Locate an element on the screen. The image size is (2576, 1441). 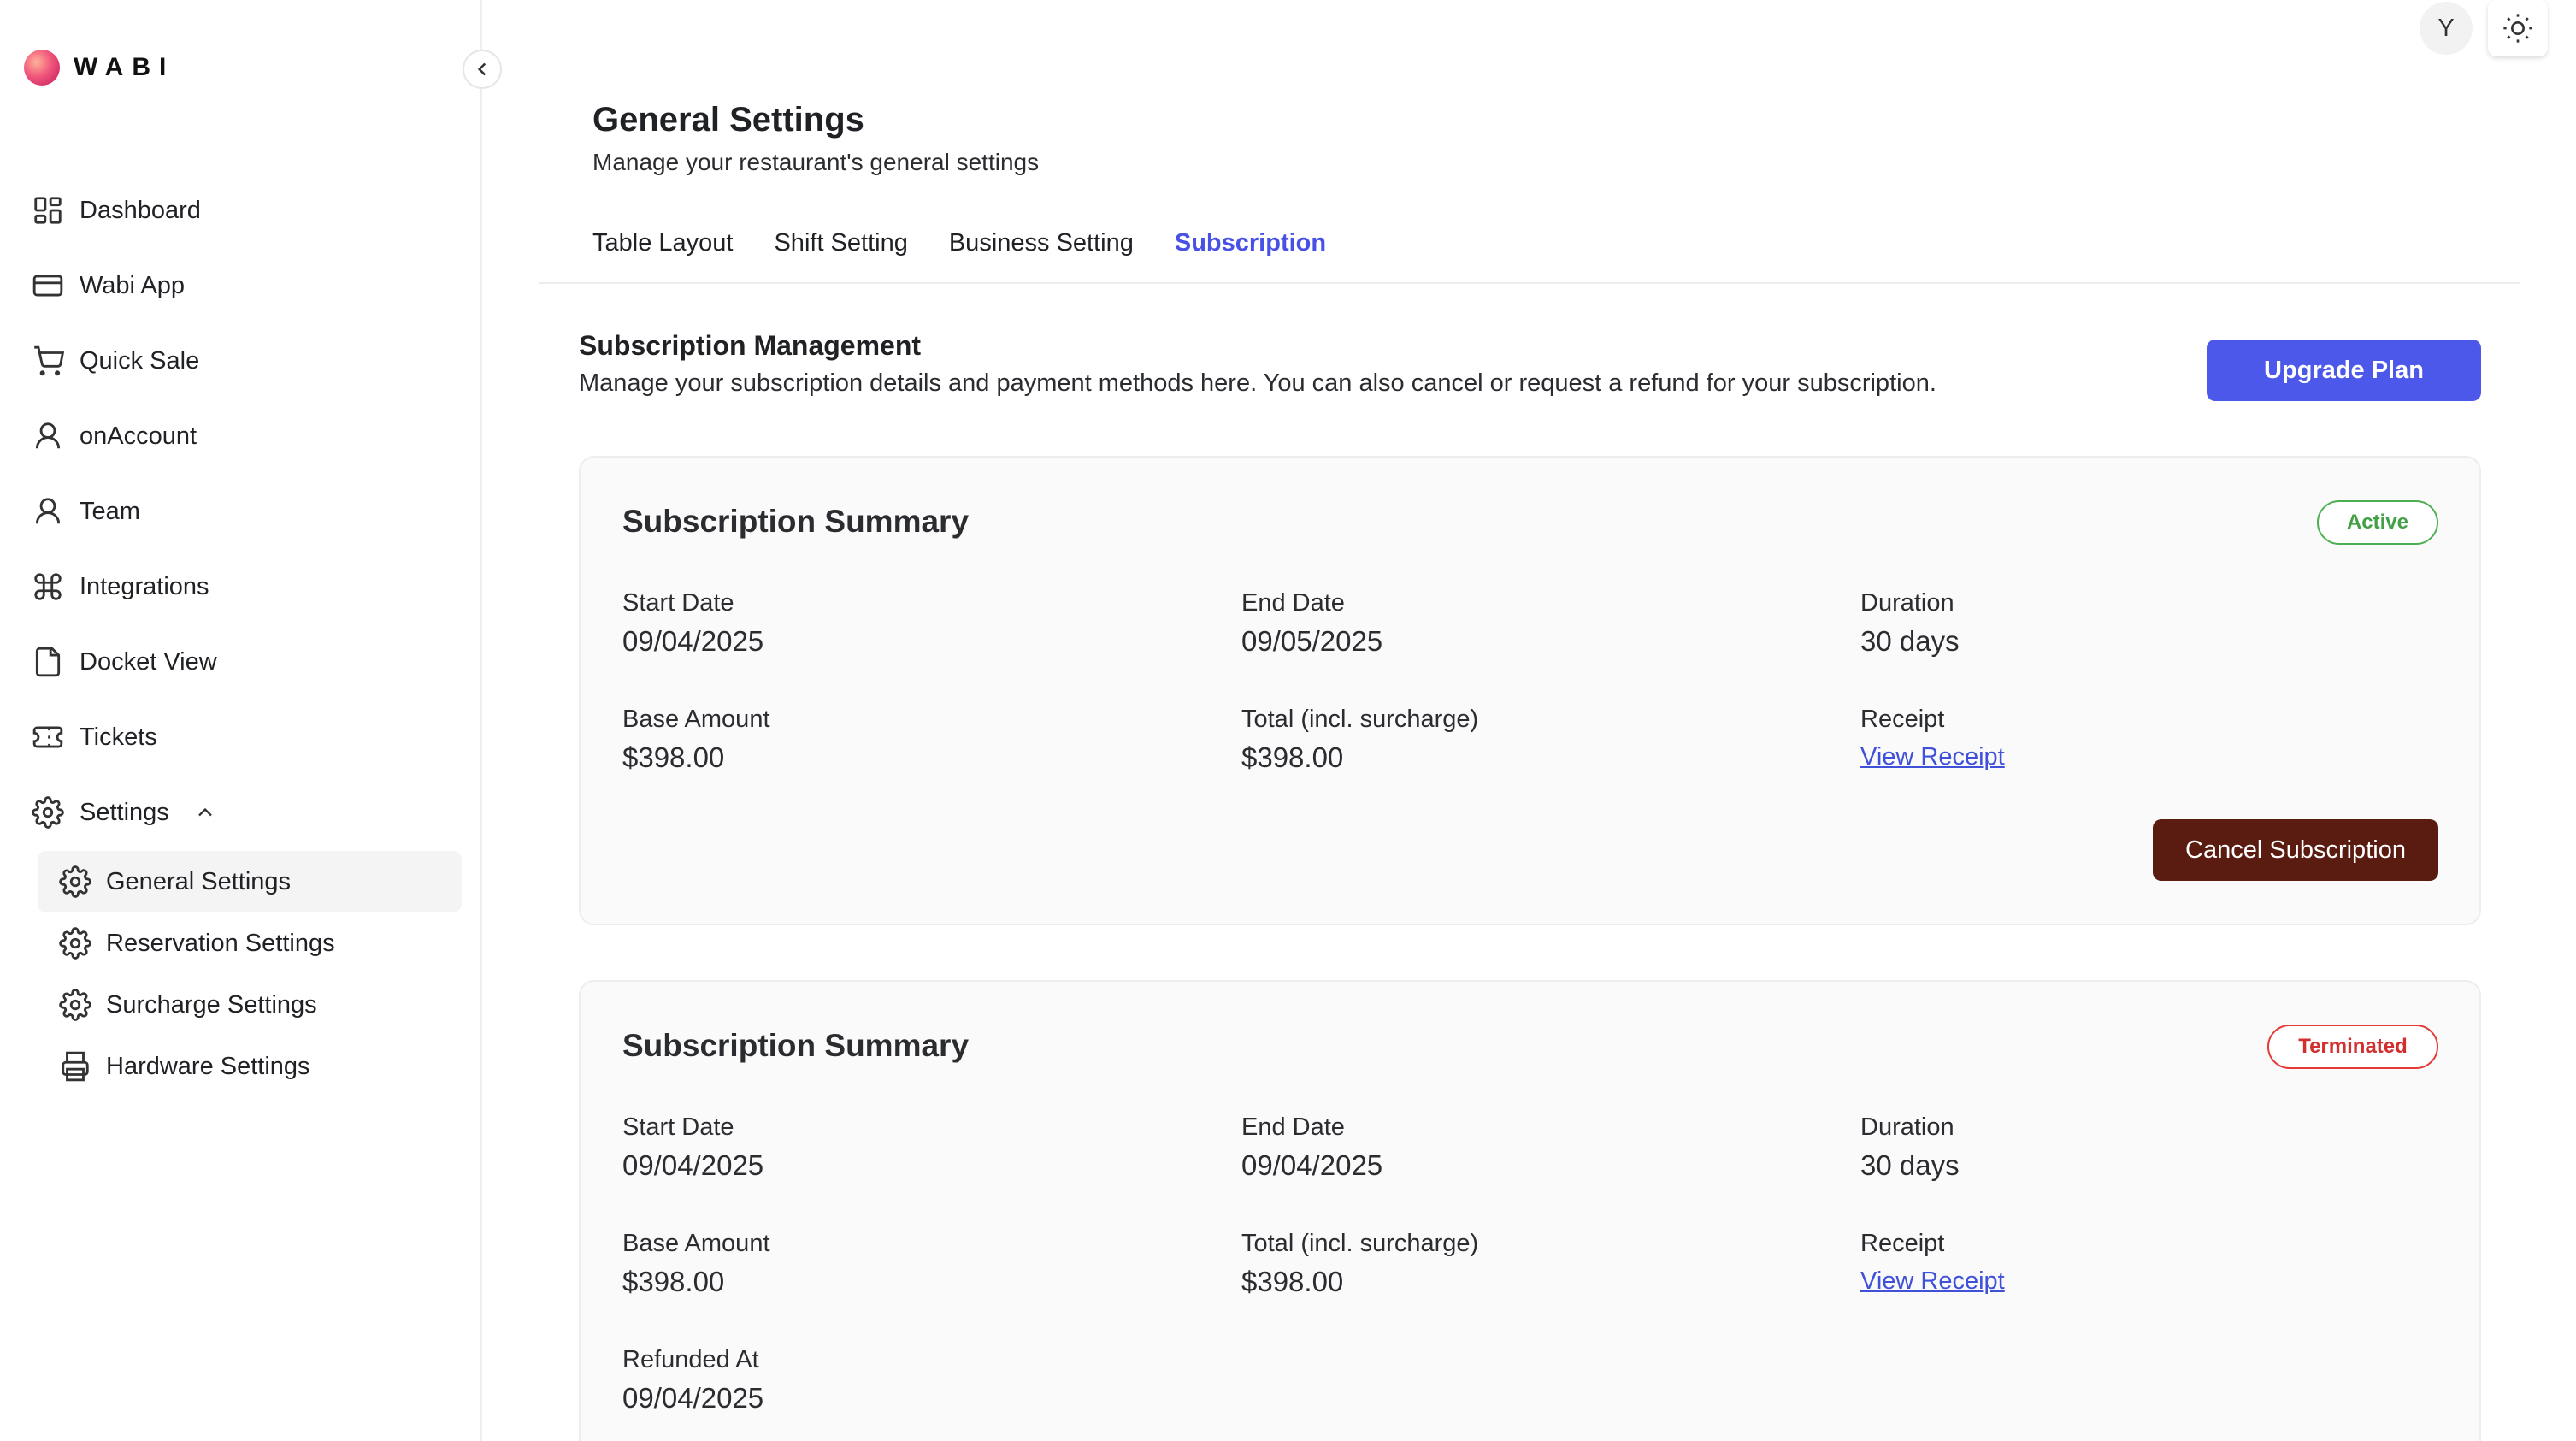
file-icon is located at coordinates (48, 662).